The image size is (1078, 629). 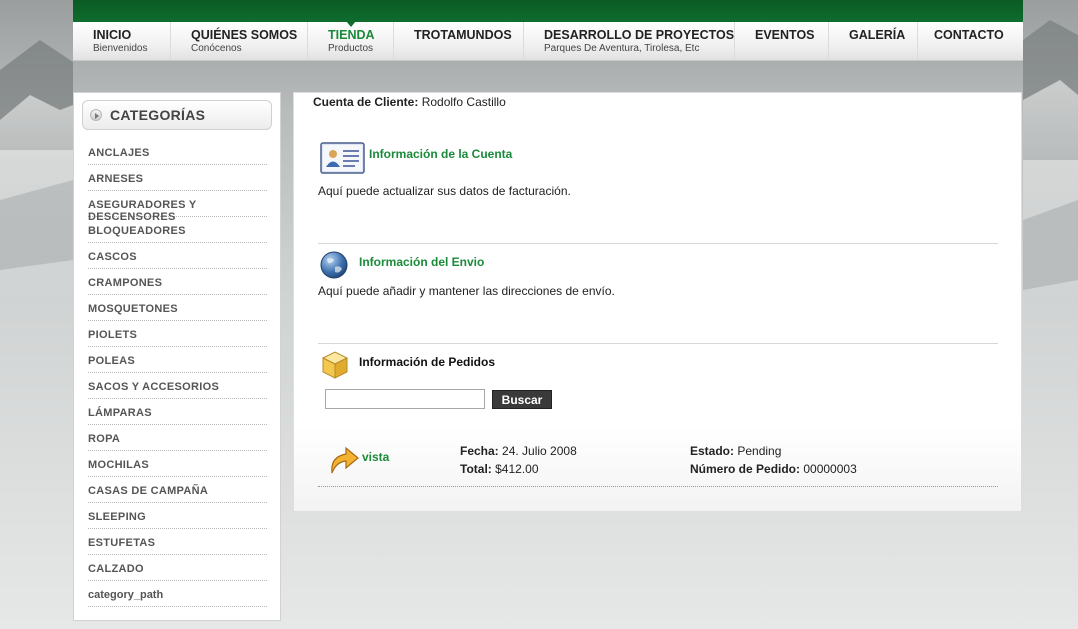 What do you see at coordinates (177, 542) in the screenshot?
I see `category-item: ESTUFETAS` at bounding box center [177, 542].